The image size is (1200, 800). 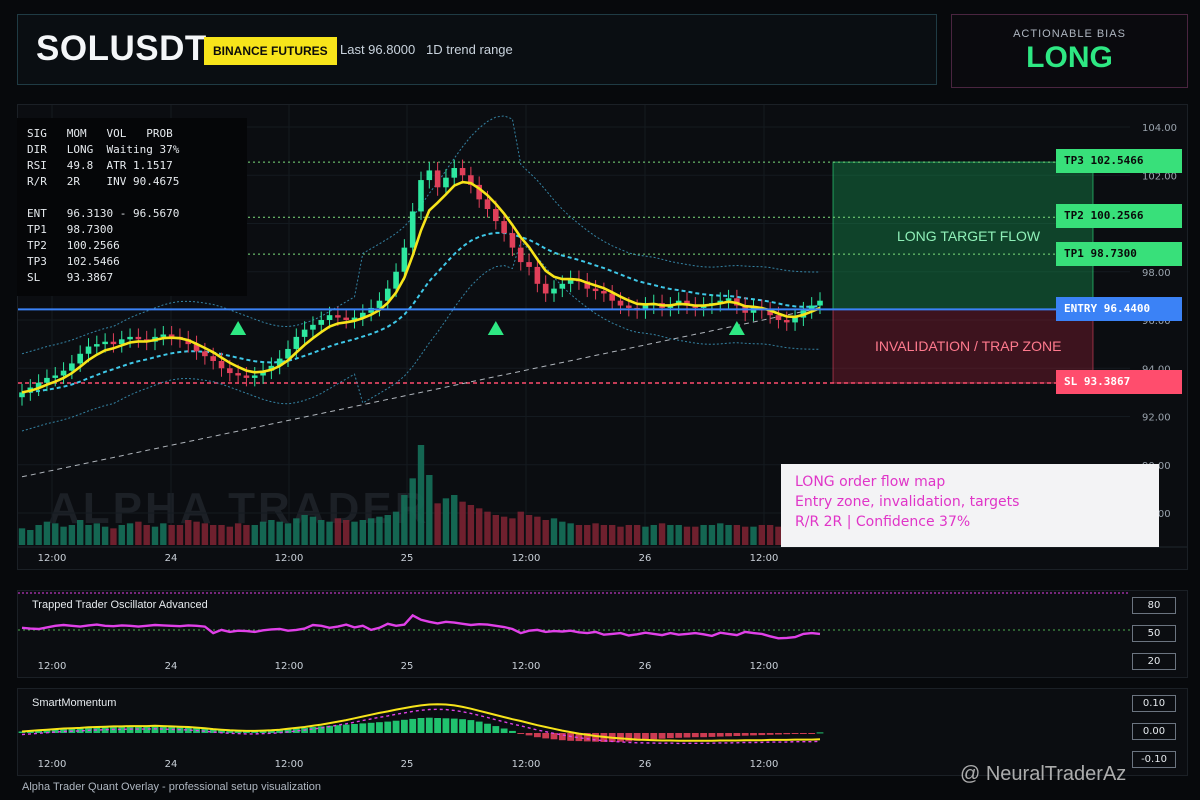 What do you see at coordinates (1043, 774) in the screenshot?
I see `watermark: @ NeuralTraderAz` at bounding box center [1043, 774].